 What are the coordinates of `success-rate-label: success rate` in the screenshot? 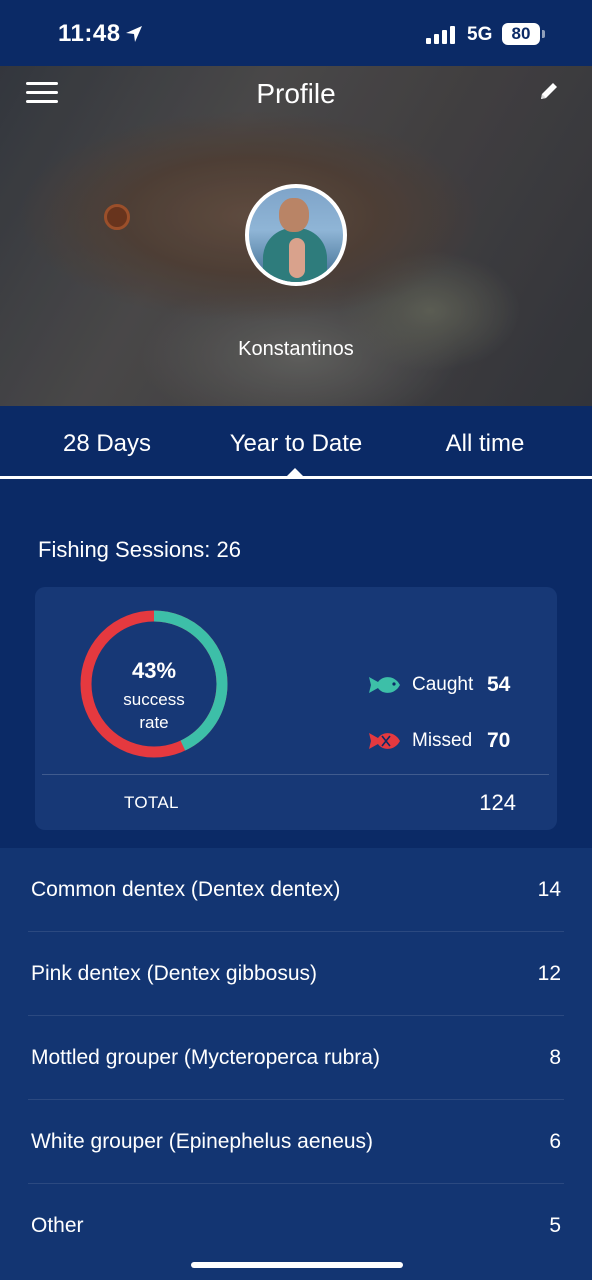 It's located at (154, 711).